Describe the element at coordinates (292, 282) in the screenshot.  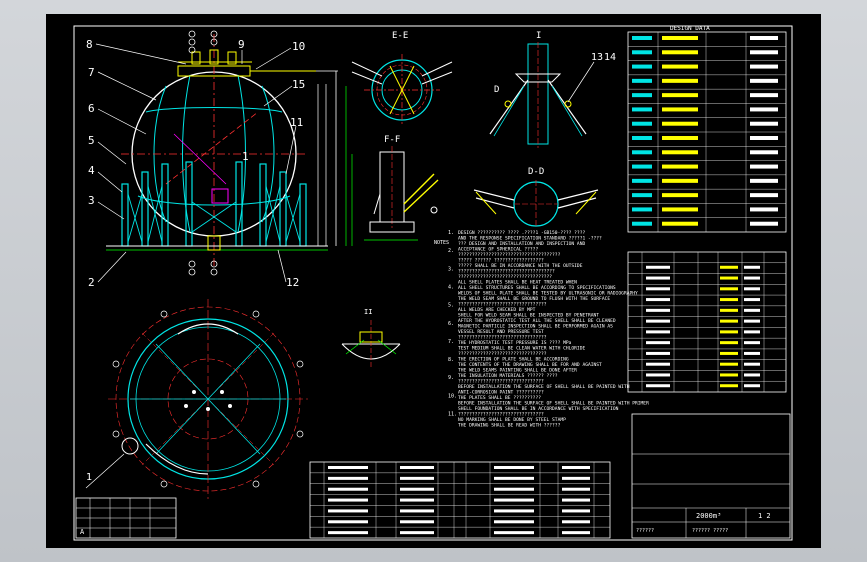
I see `balloon-12: 12` at that location.